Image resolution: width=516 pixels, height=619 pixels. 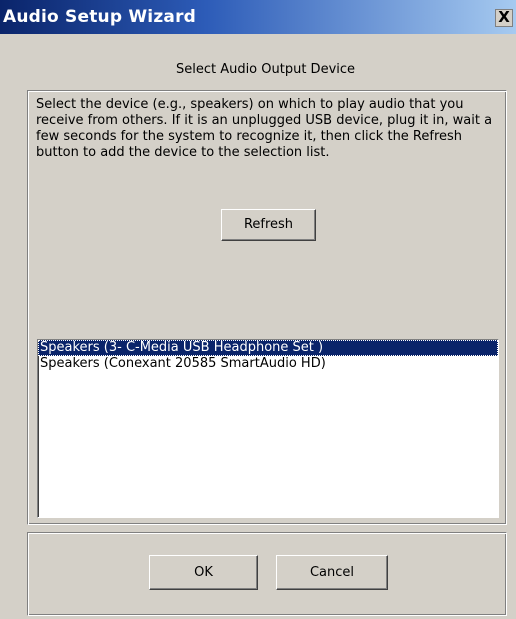 I want to click on device-list-item: Speakers (3- C-Media USB Headphone Set ), so click(x=268, y=348).